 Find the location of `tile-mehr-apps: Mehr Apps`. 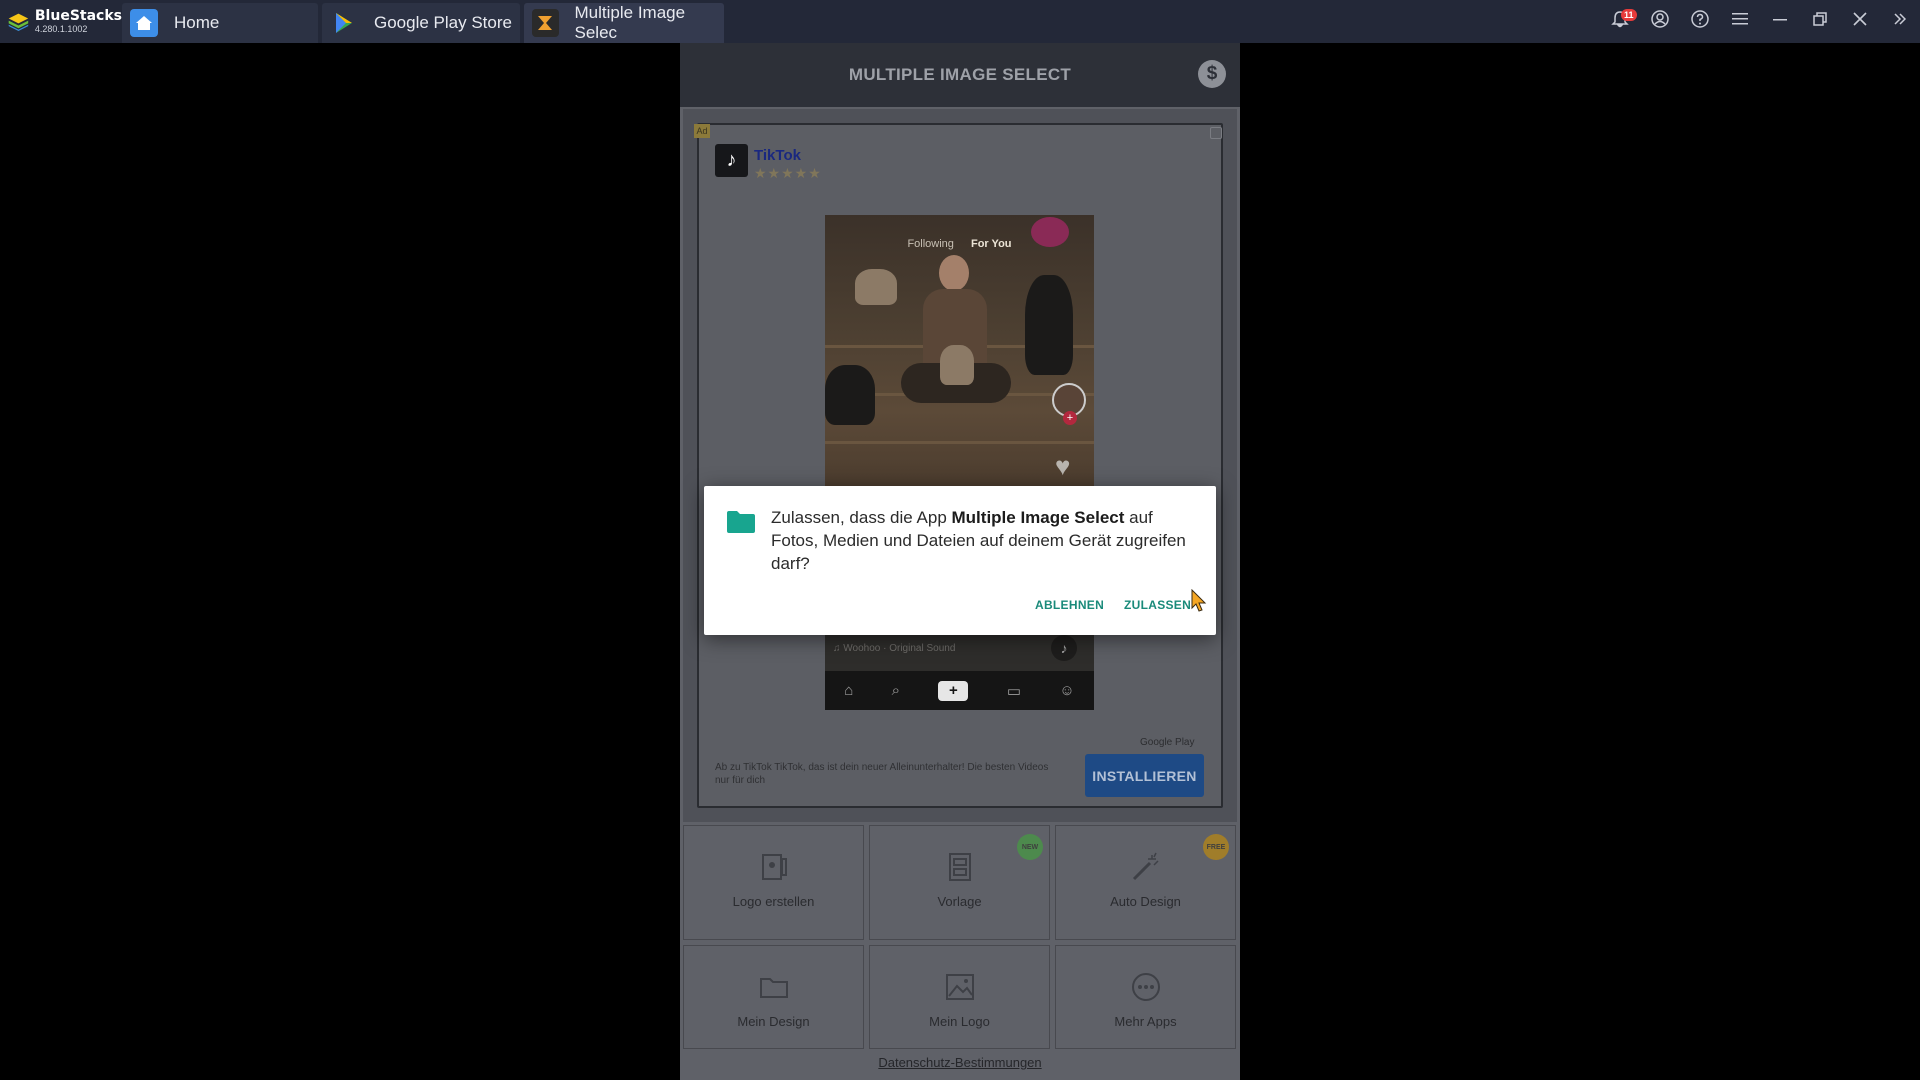

tile-mehr-apps: Mehr Apps is located at coordinates (1145, 997).